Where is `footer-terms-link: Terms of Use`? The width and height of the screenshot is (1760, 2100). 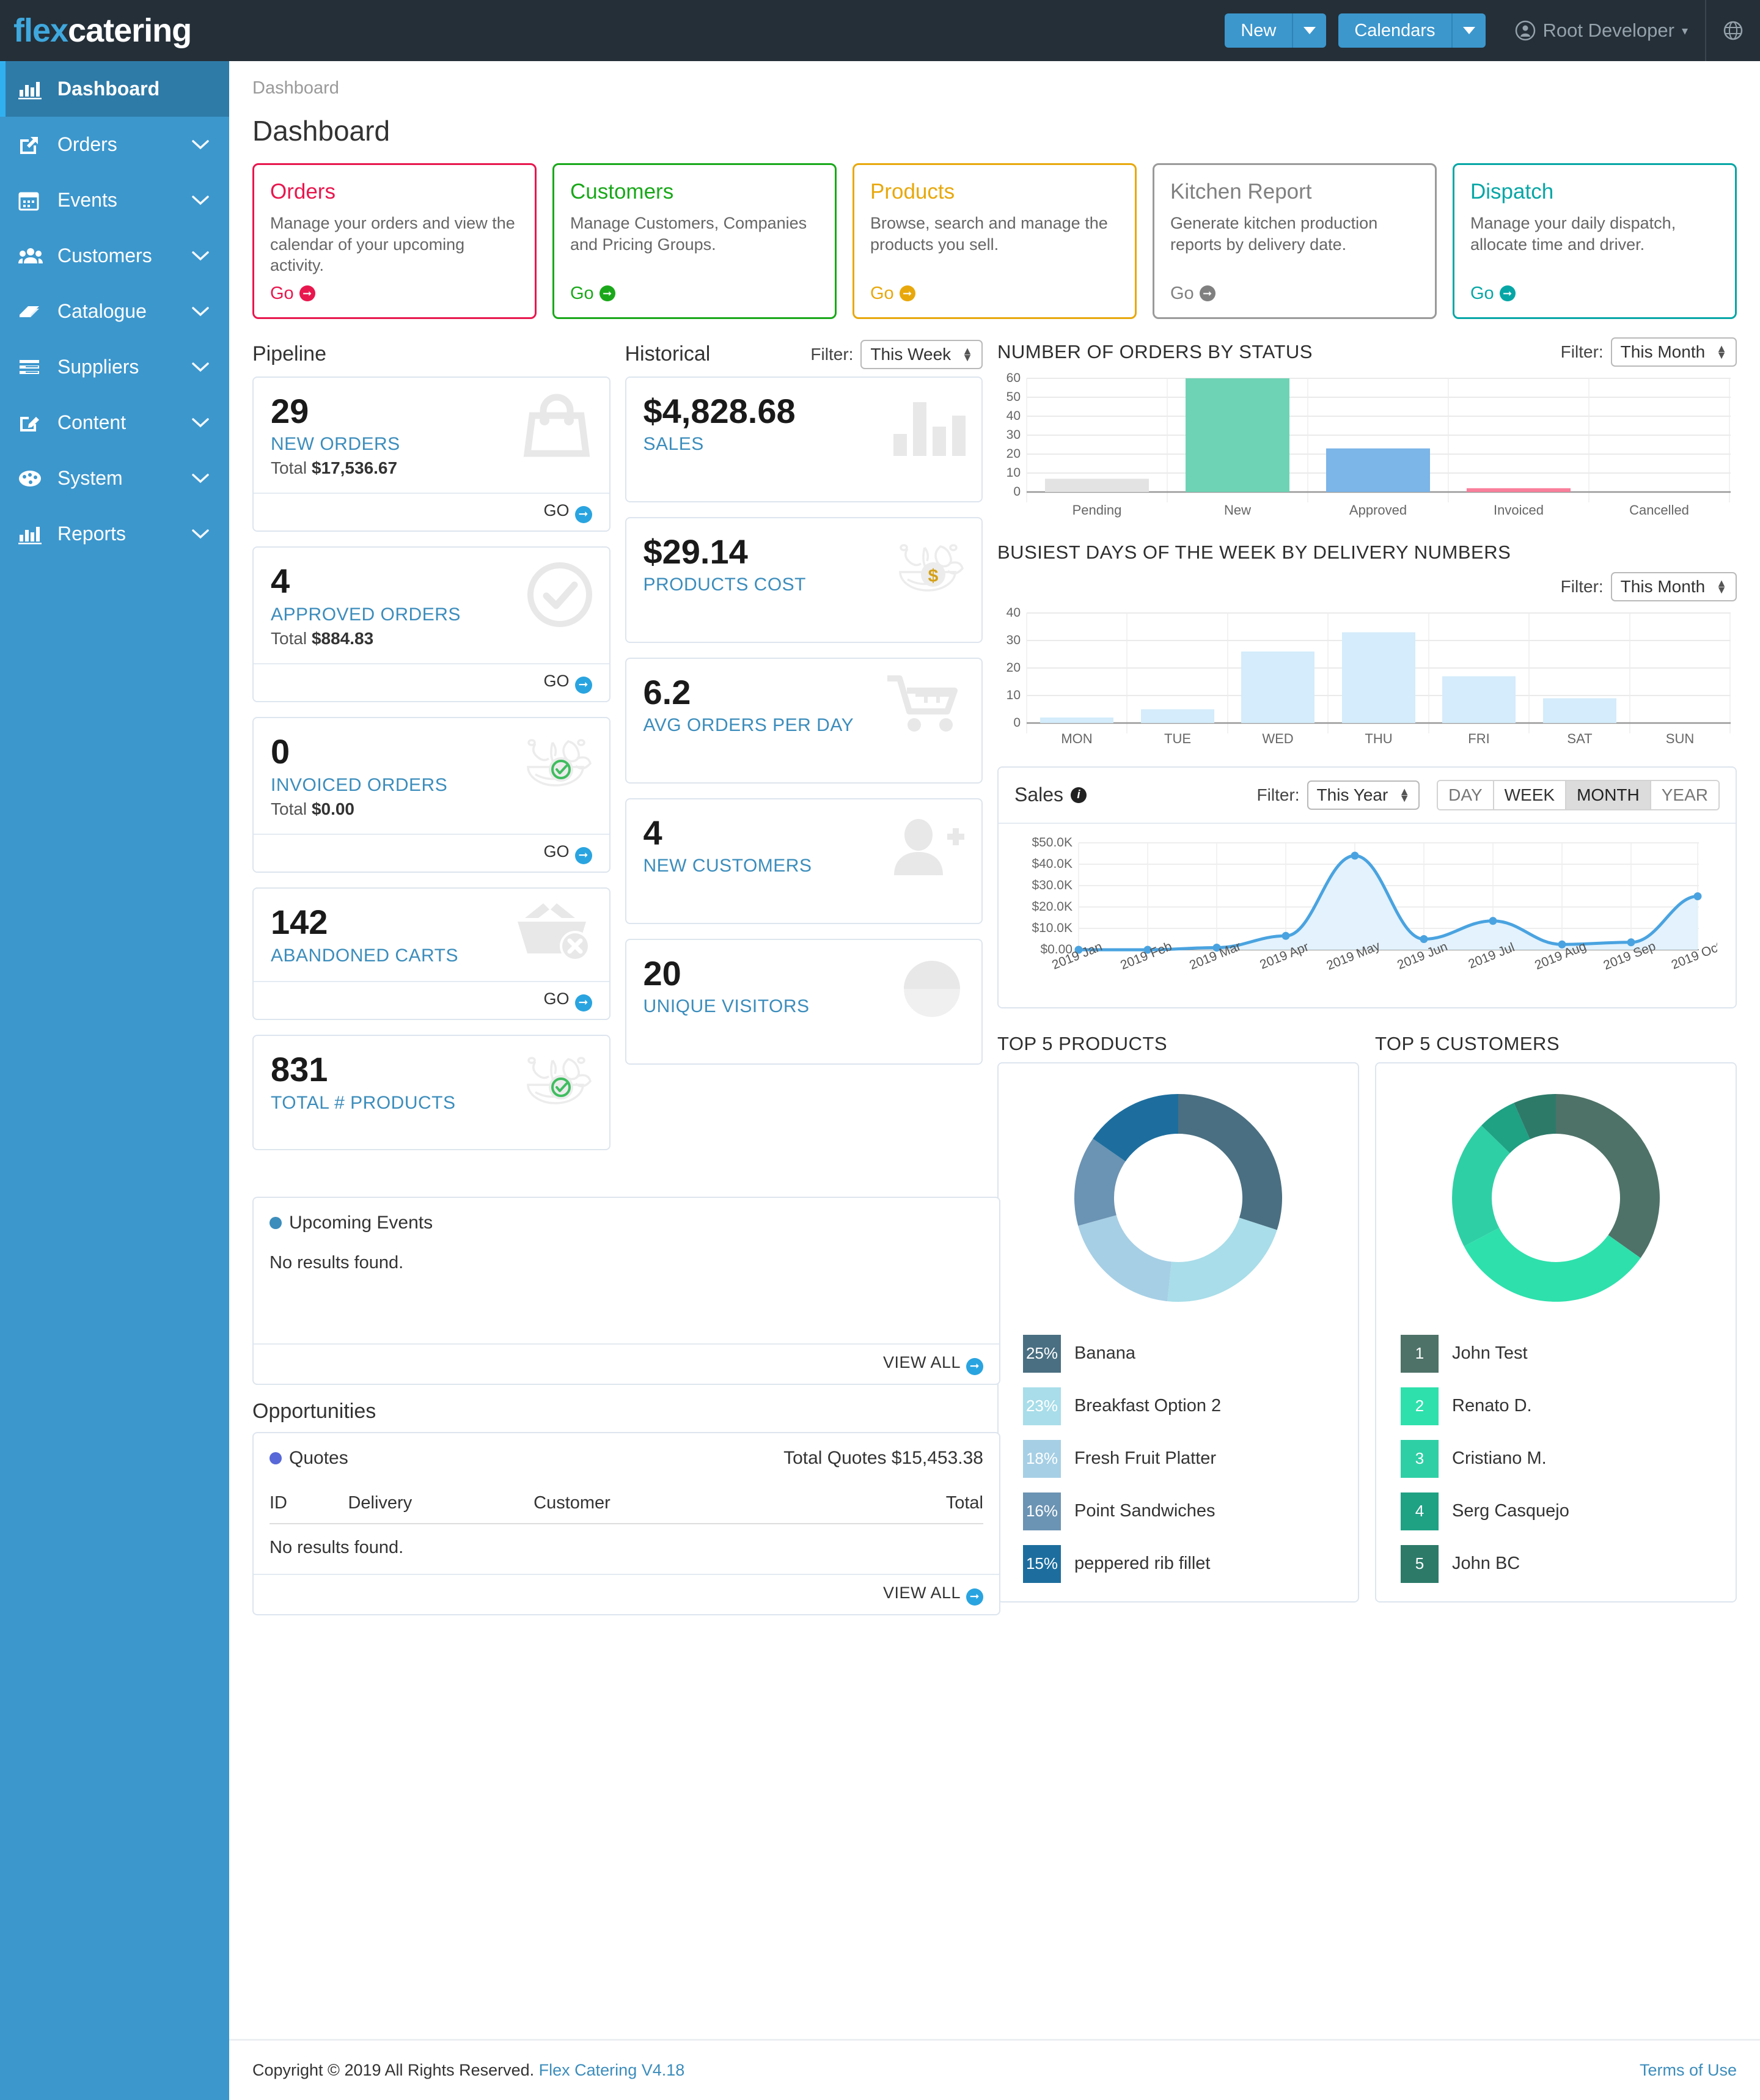 footer-terms-link: Terms of Use is located at coordinates (1689, 2070).